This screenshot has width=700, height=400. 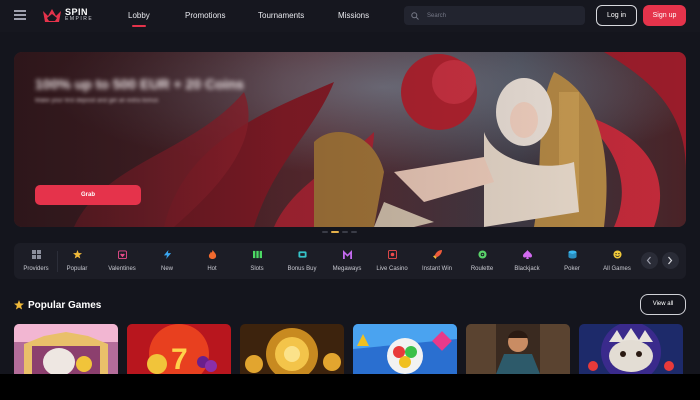 What do you see at coordinates (77, 12) in the screenshot?
I see `logo-text-primary: SPIN` at bounding box center [77, 12].